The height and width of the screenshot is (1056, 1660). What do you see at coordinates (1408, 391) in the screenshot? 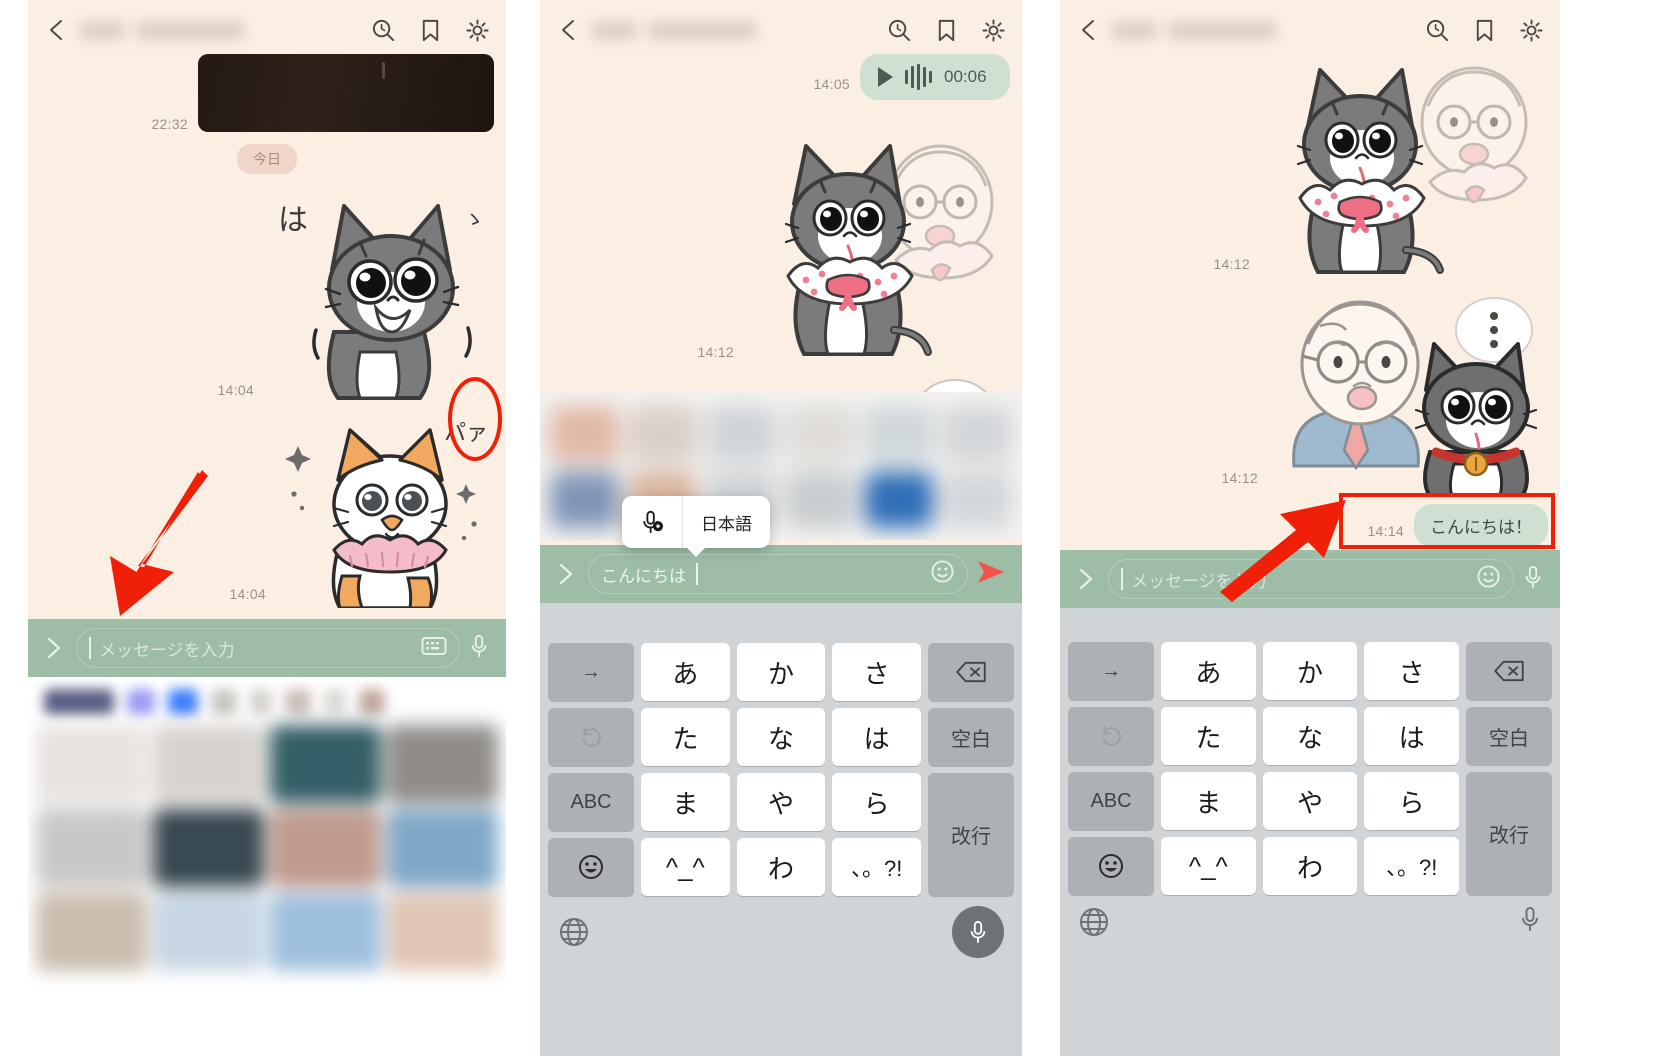
I see `old-man-with-cat-and-dots-sticker` at bounding box center [1408, 391].